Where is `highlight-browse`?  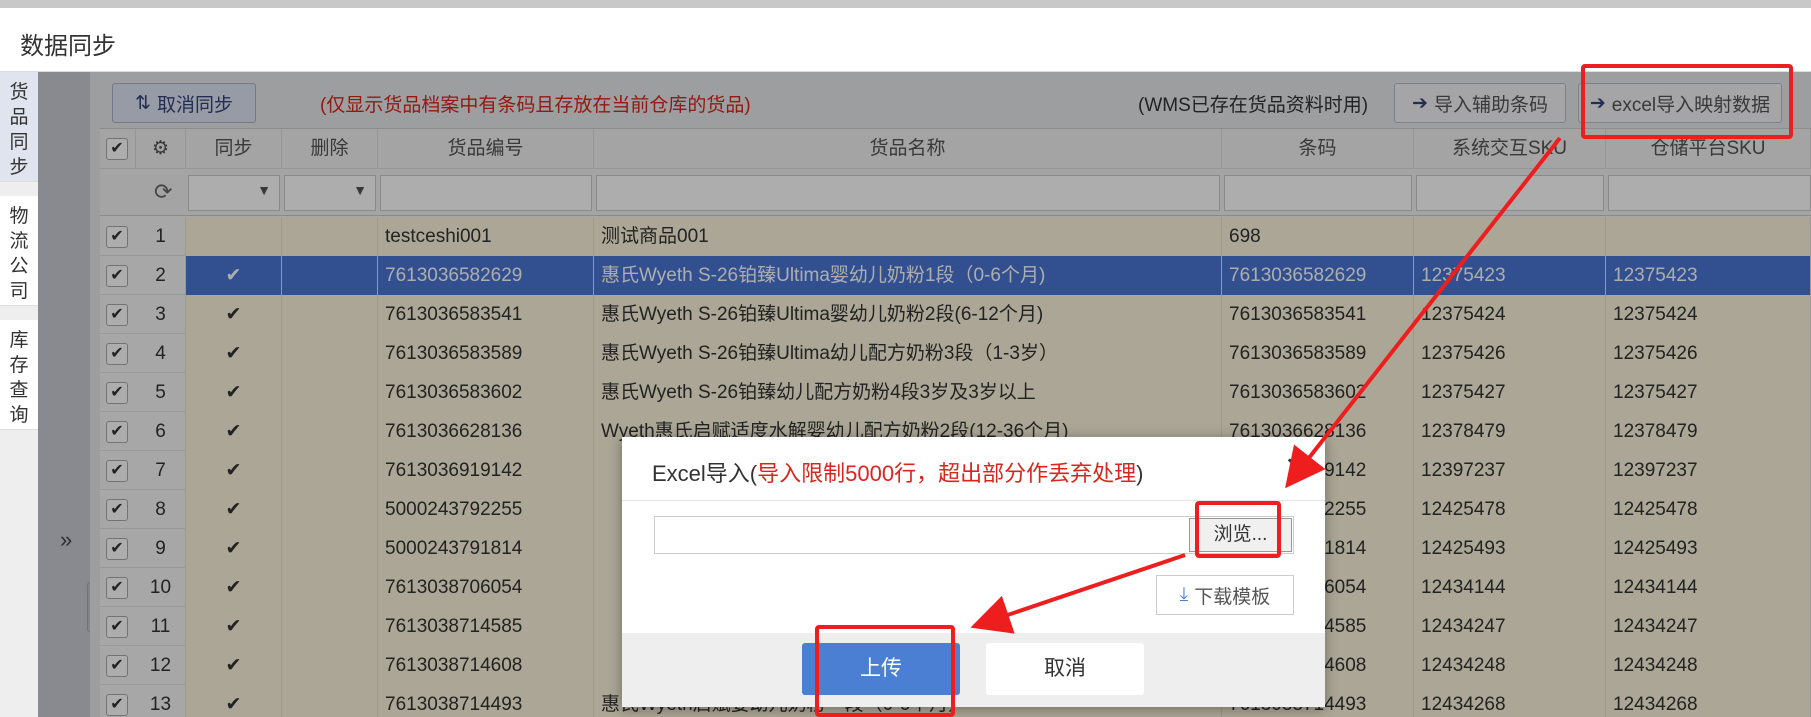 highlight-browse is located at coordinates (1238, 529).